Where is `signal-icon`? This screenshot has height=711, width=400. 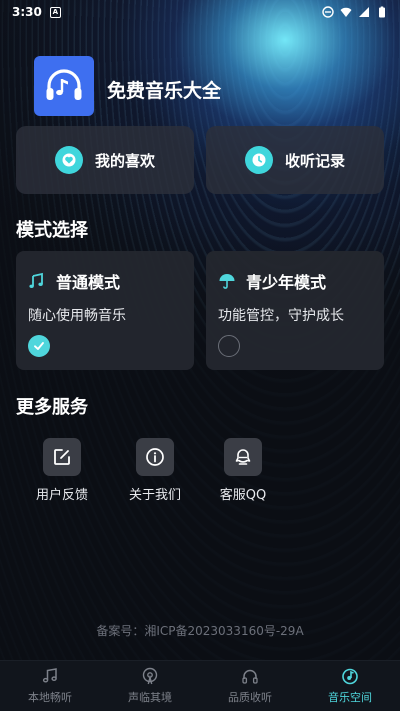 signal-icon is located at coordinates (364, 12).